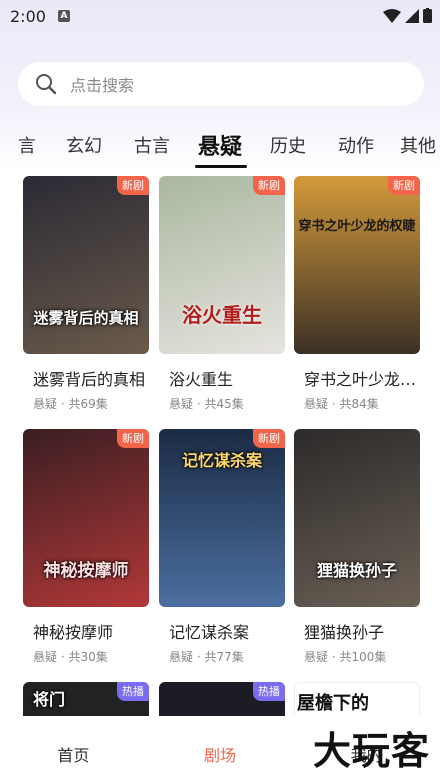  Describe the element at coordinates (86, 318) in the screenshot. I see `poster-title: 迷雾背后的真相` at that location.